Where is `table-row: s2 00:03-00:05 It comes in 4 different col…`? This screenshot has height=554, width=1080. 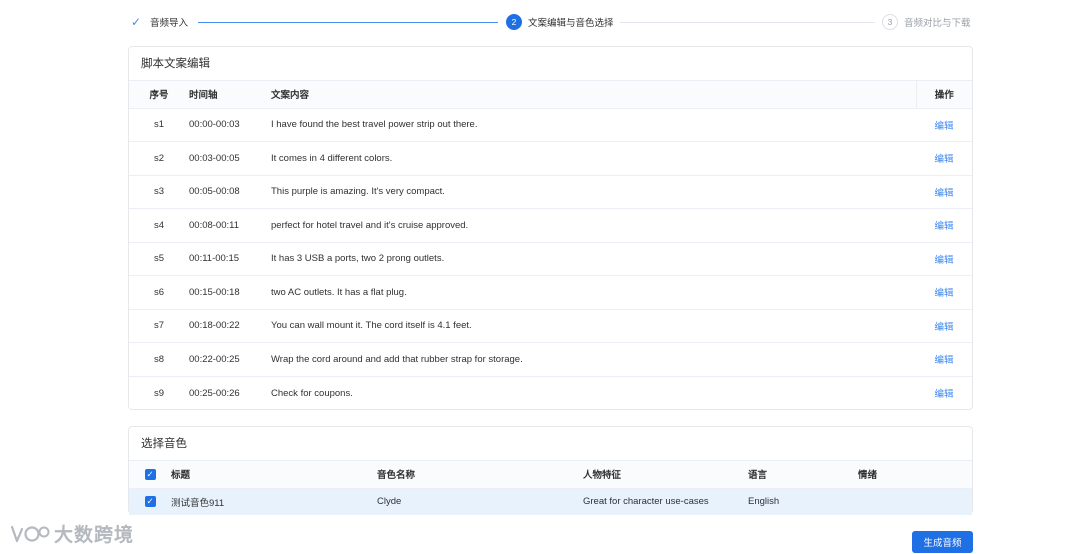
table-row: s2 00:03-00:05 It comes in 4 different col… is located at coordinates (550, 158).